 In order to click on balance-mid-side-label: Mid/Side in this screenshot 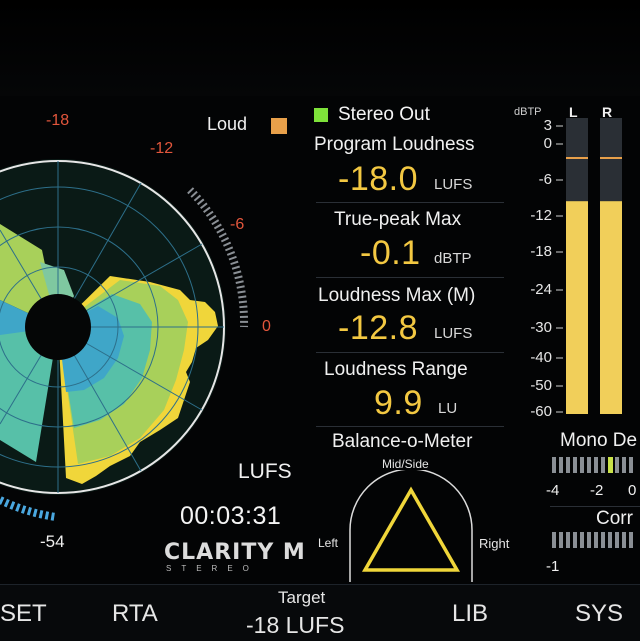, I will do `click(405, 464)`.